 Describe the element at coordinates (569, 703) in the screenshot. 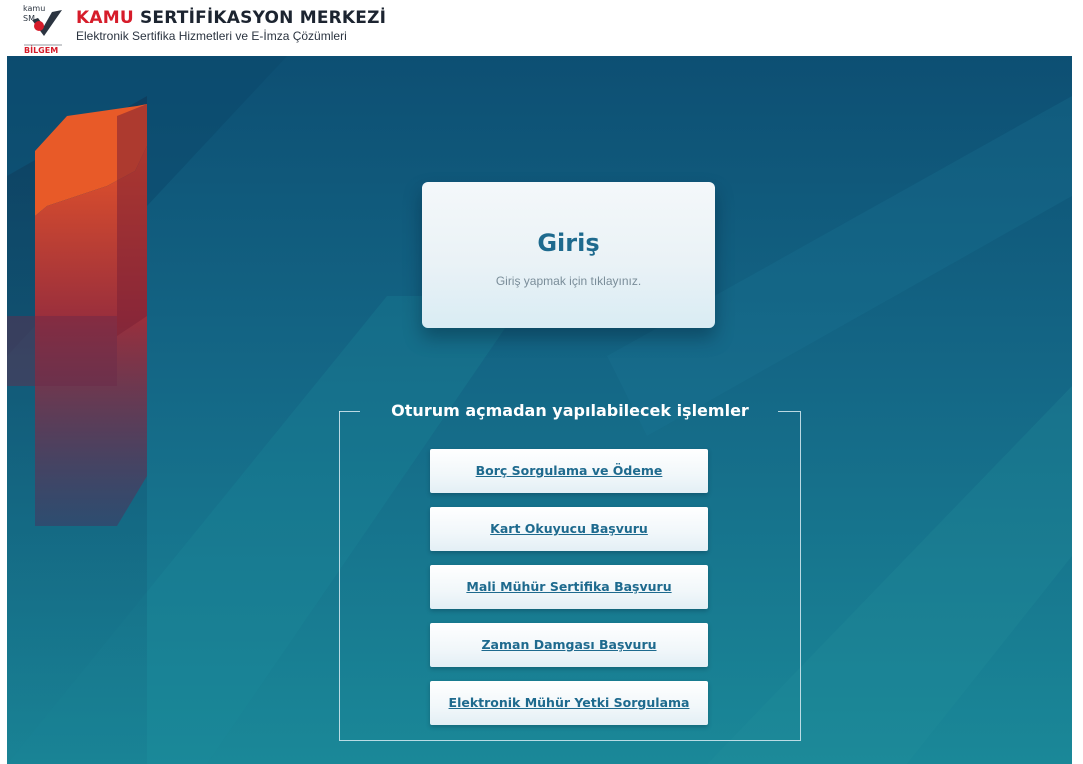

I see `electronic-seal-authority-query-button: Elektronik Mühür Yetki Sorgulama` at that location.